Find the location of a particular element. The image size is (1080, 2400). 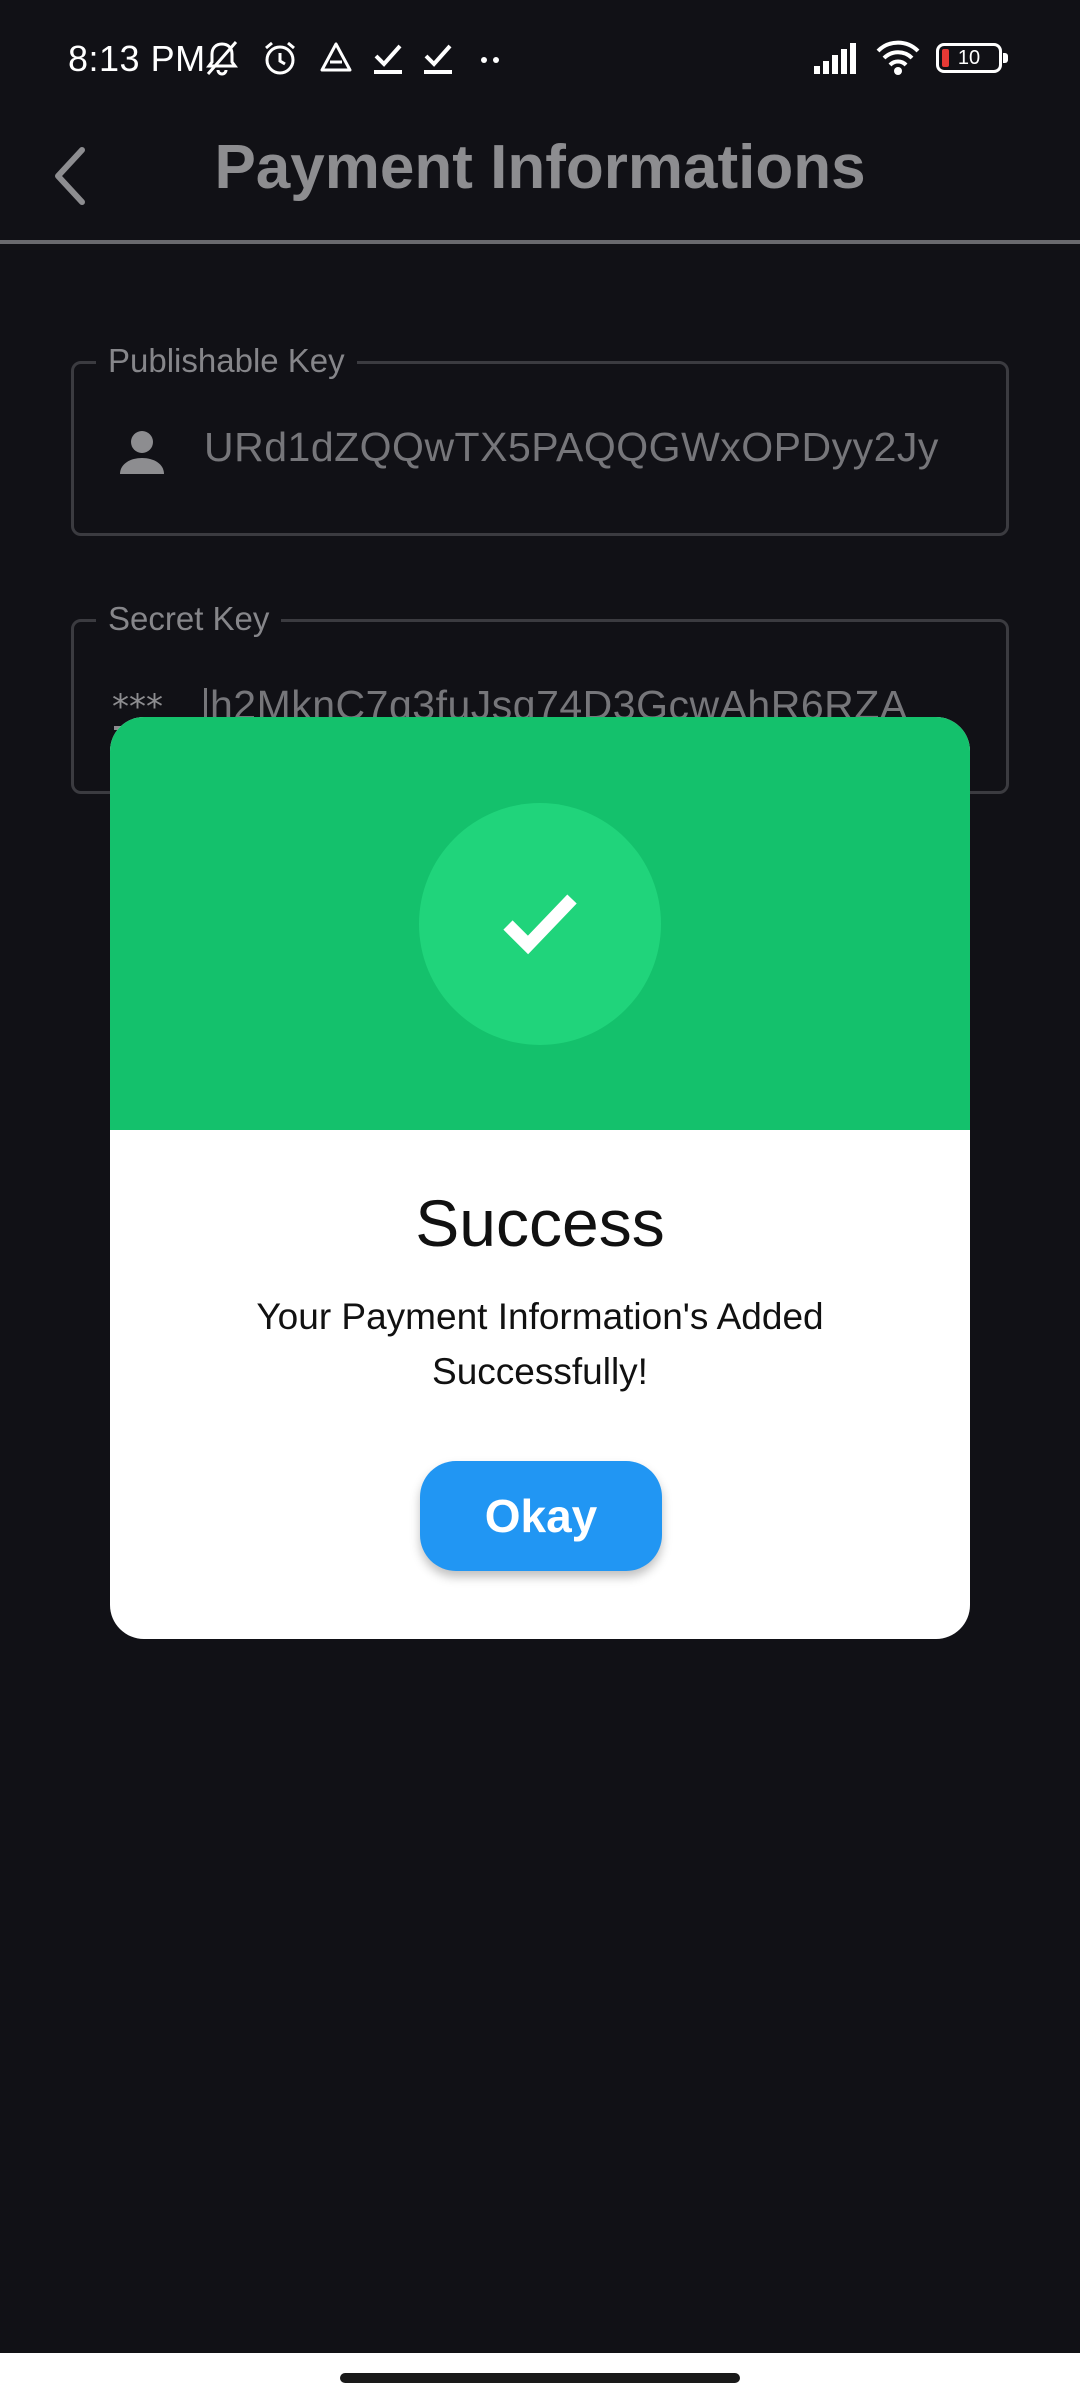

checkmark-icon is located at coordinates (540, 924).